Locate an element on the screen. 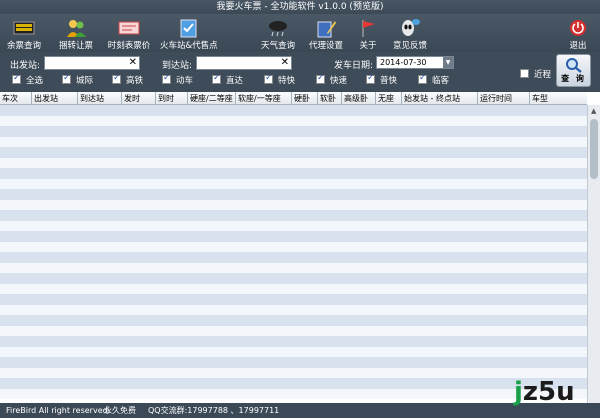 The image size is (600, 418). filter-regular-checkbox: 普快 is located at coordinates (381, 79).